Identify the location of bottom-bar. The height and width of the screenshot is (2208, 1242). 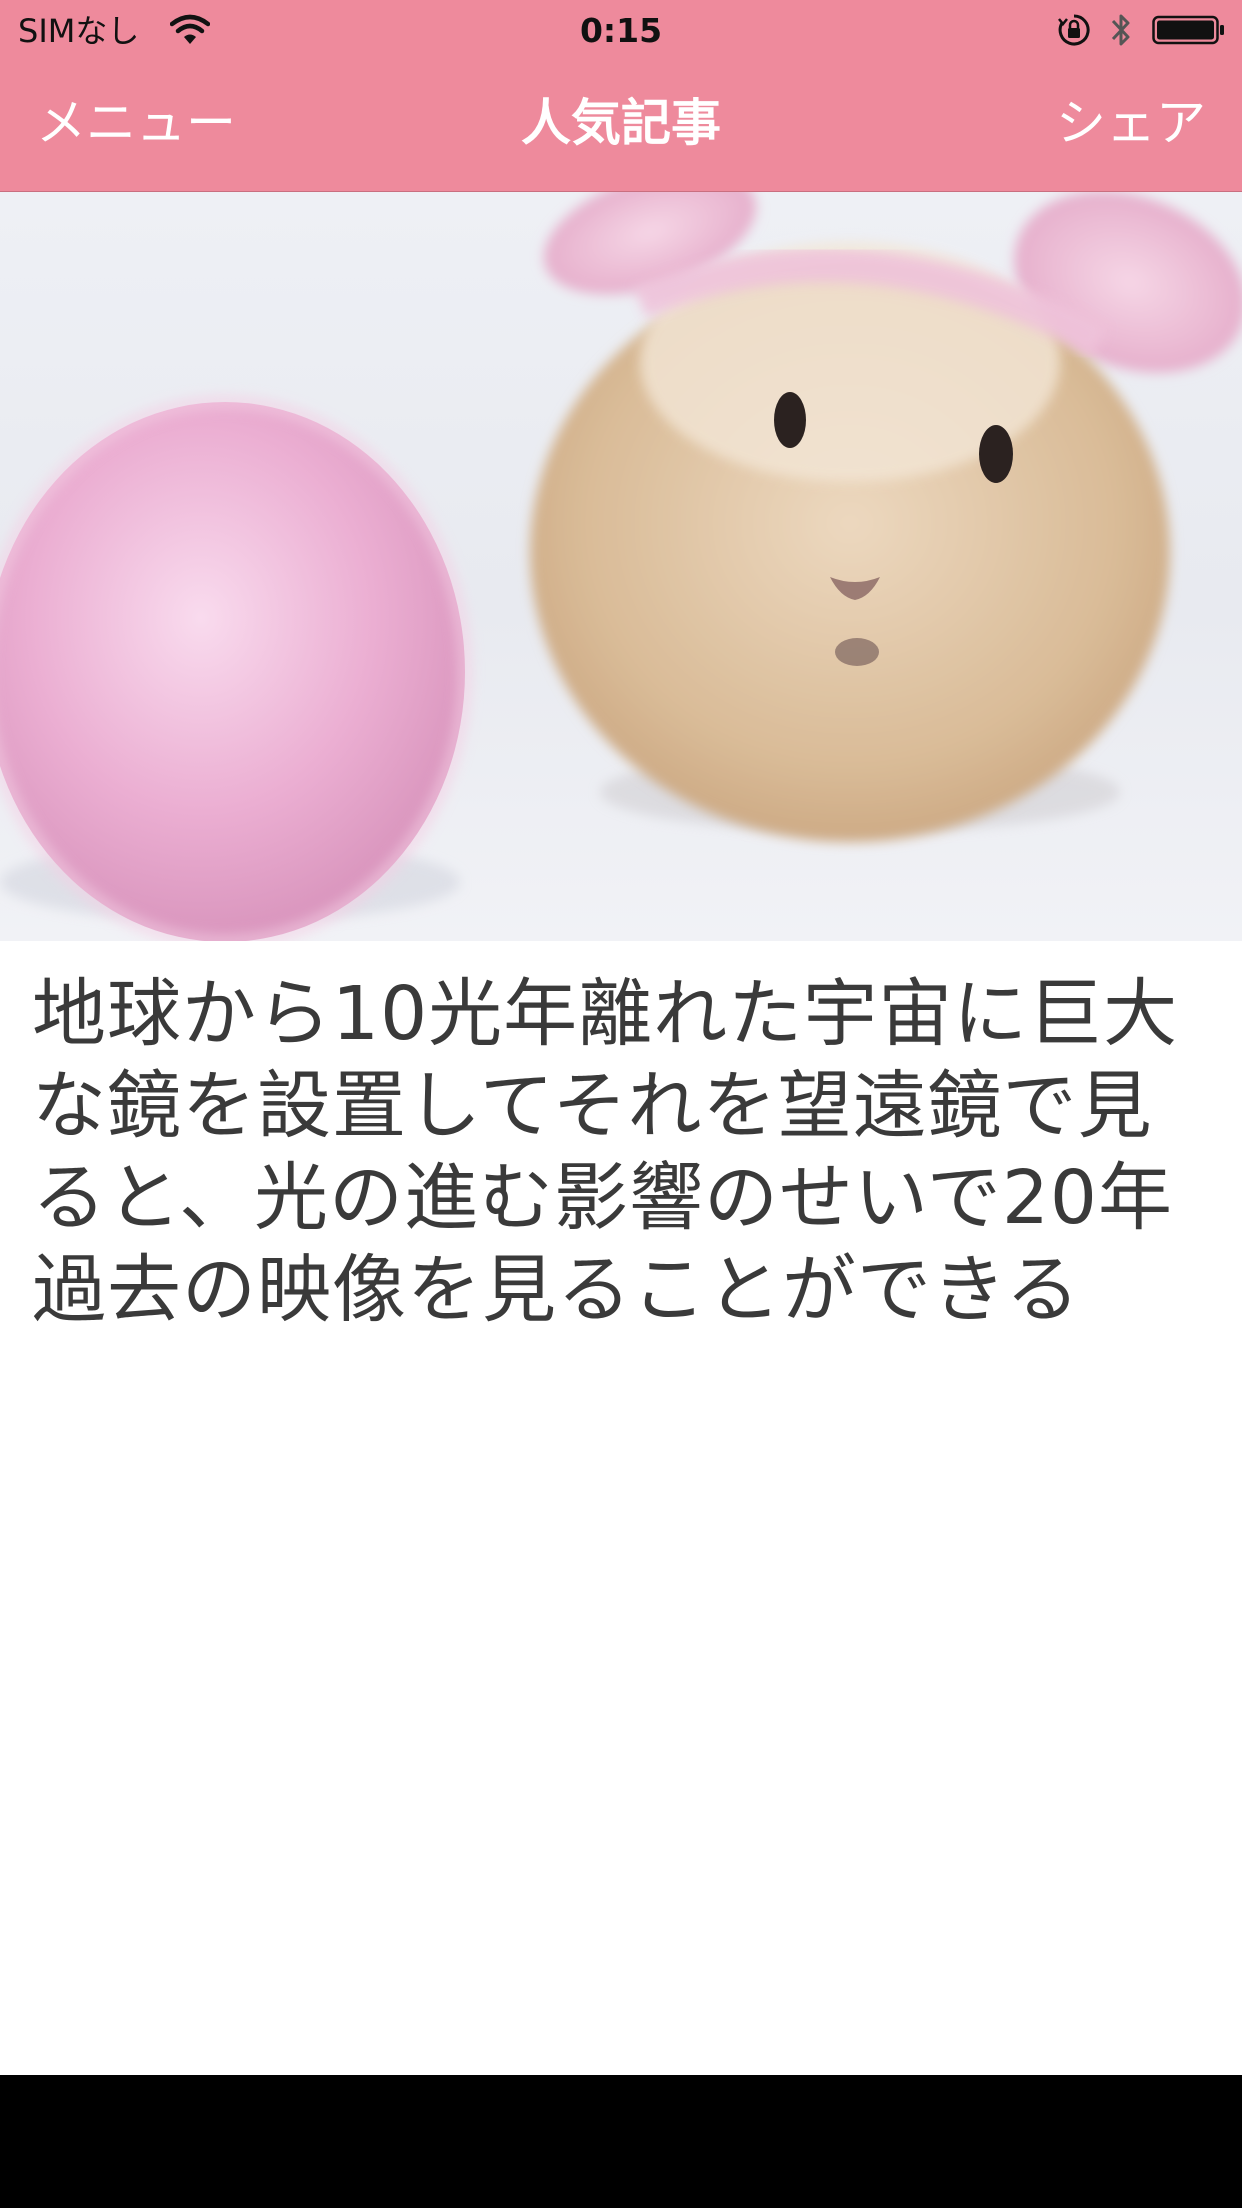
(621, 2141).